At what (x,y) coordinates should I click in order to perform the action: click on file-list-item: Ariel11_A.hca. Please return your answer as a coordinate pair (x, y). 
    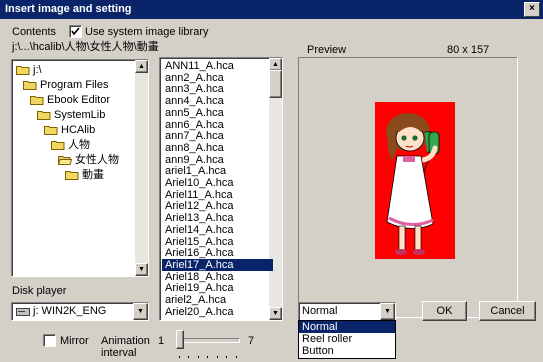
    Looking at the image, I should click on (217, 195).